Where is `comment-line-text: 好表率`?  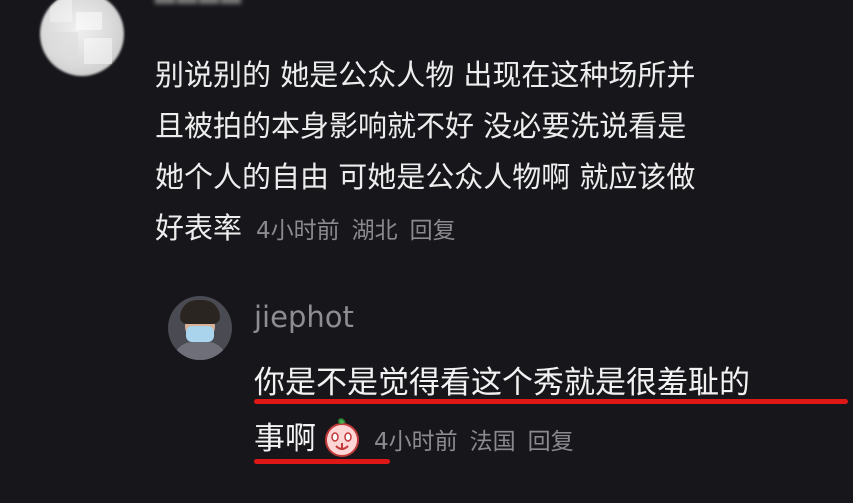
comment-line-text: 好表率 is located at coordinates (199, 228).